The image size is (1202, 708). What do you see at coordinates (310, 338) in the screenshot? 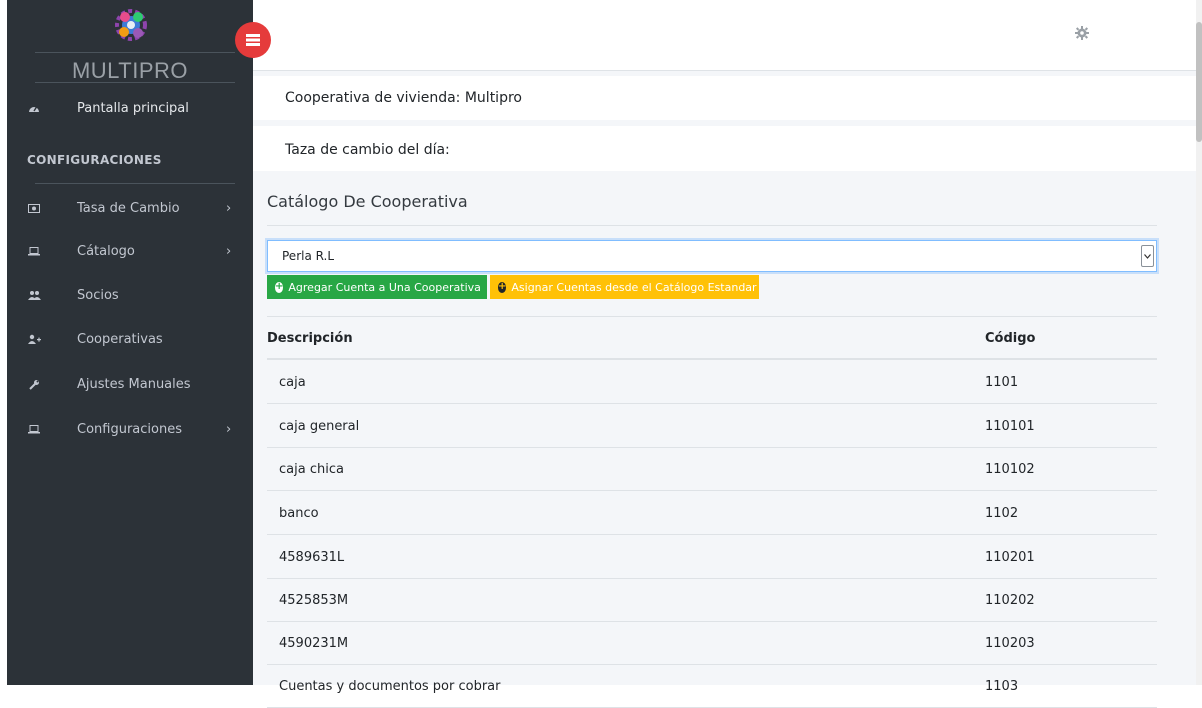
I see `column-header-descripcion: Descripción` at bounding box center [310, 338].